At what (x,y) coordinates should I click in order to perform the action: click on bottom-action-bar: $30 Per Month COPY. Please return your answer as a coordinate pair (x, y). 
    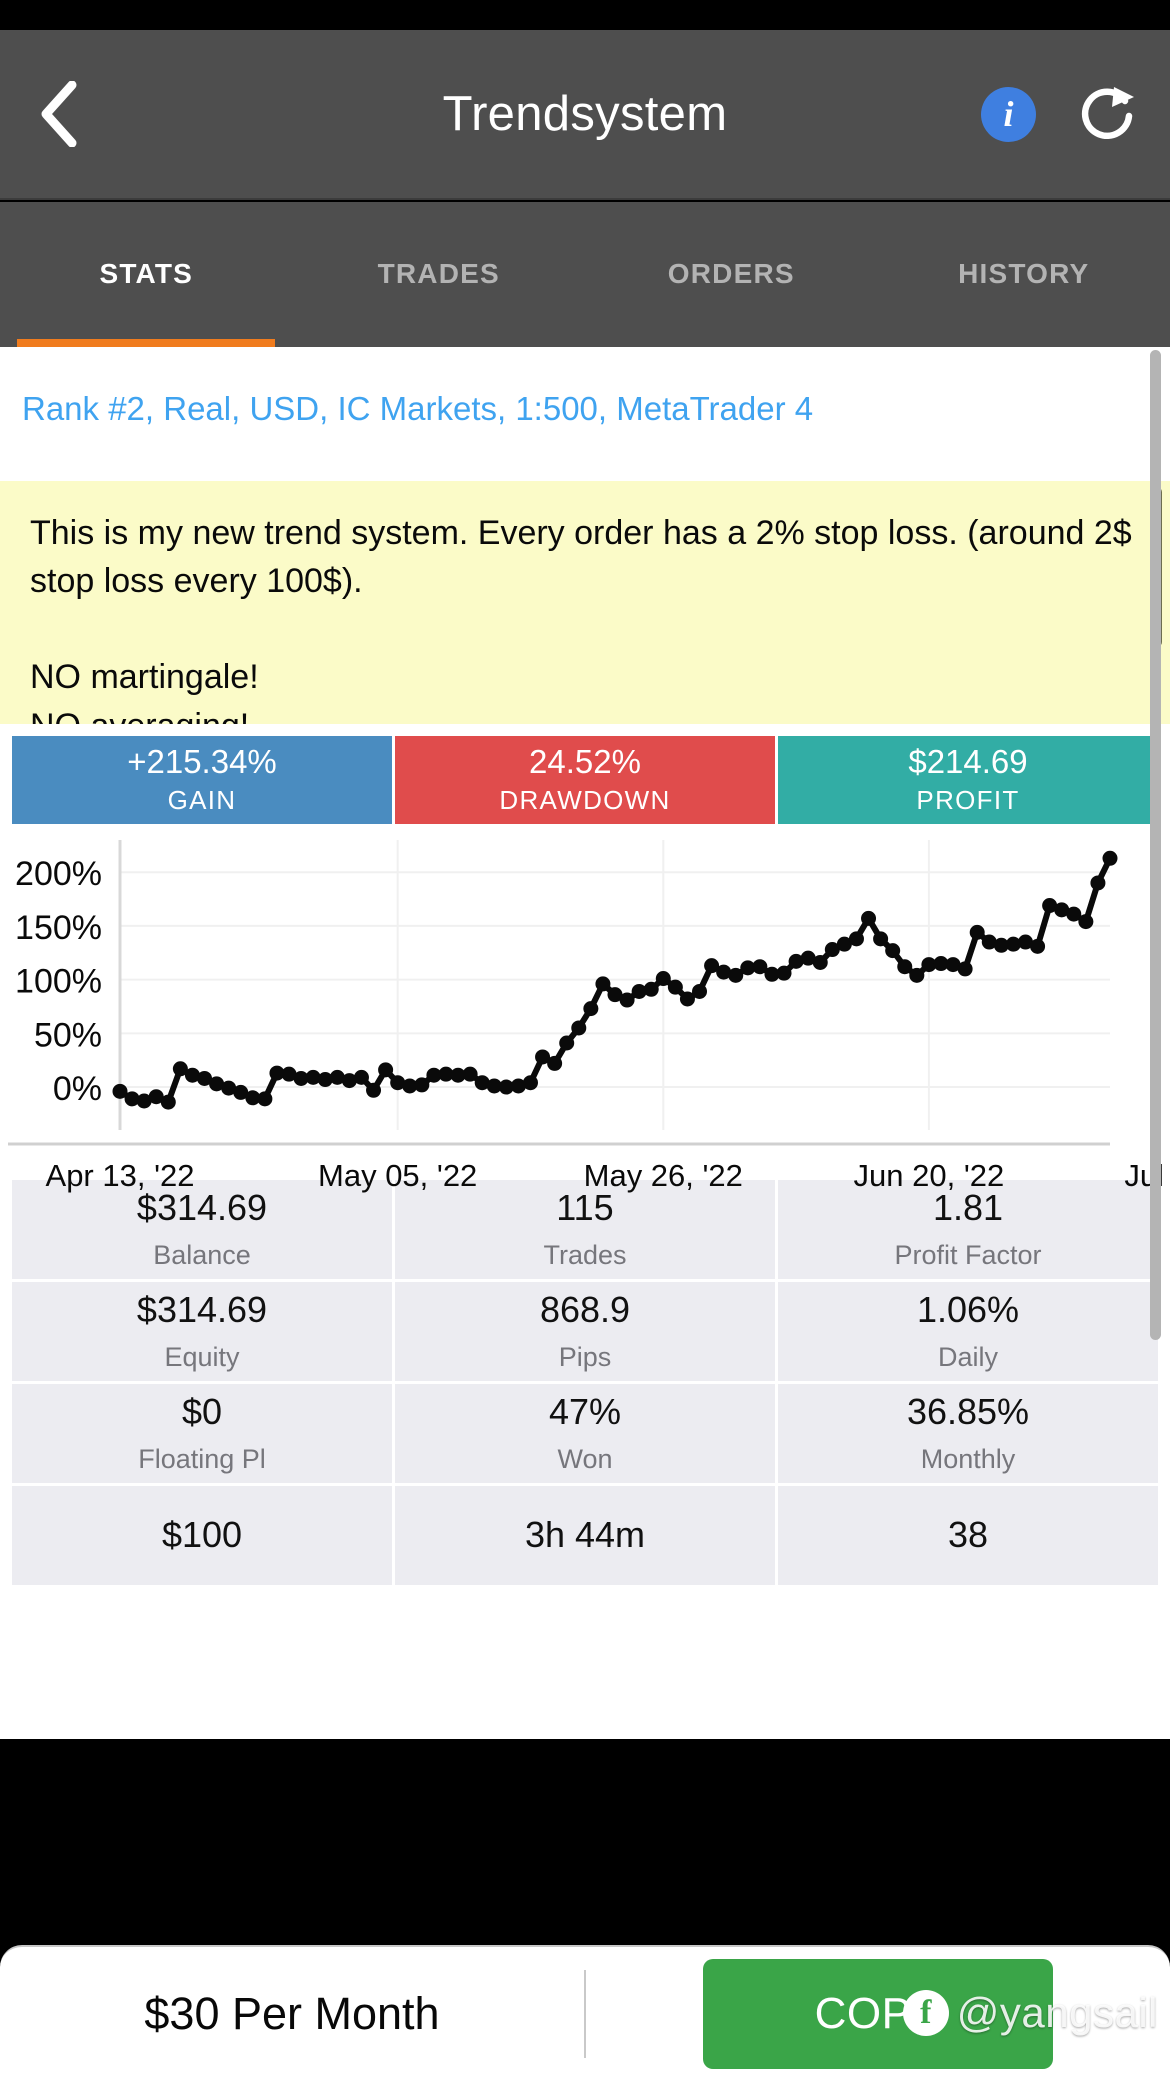
    Looking at the image, I should click on (585, 2013).